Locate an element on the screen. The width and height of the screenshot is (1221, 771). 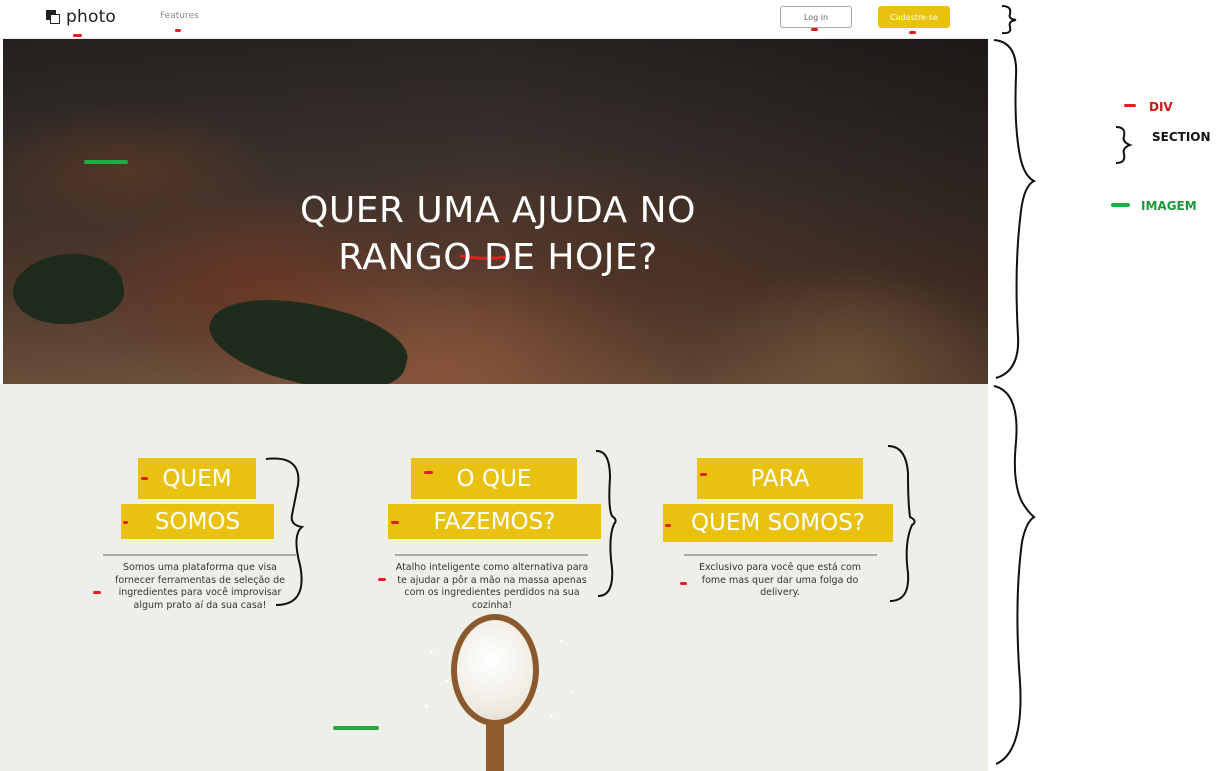
annotation-section-brace-feature1 is located at coordinates (285, 531).